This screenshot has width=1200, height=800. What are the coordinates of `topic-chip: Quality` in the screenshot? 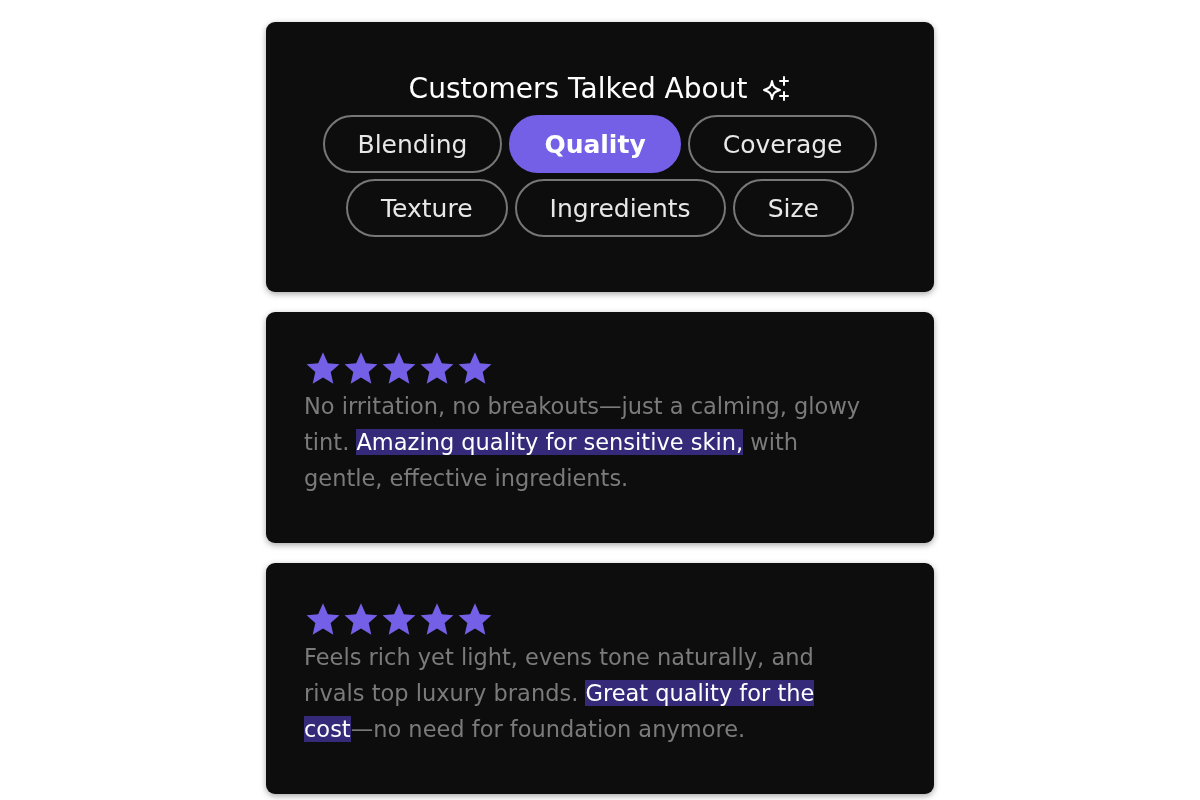 It's located at (595, 144).